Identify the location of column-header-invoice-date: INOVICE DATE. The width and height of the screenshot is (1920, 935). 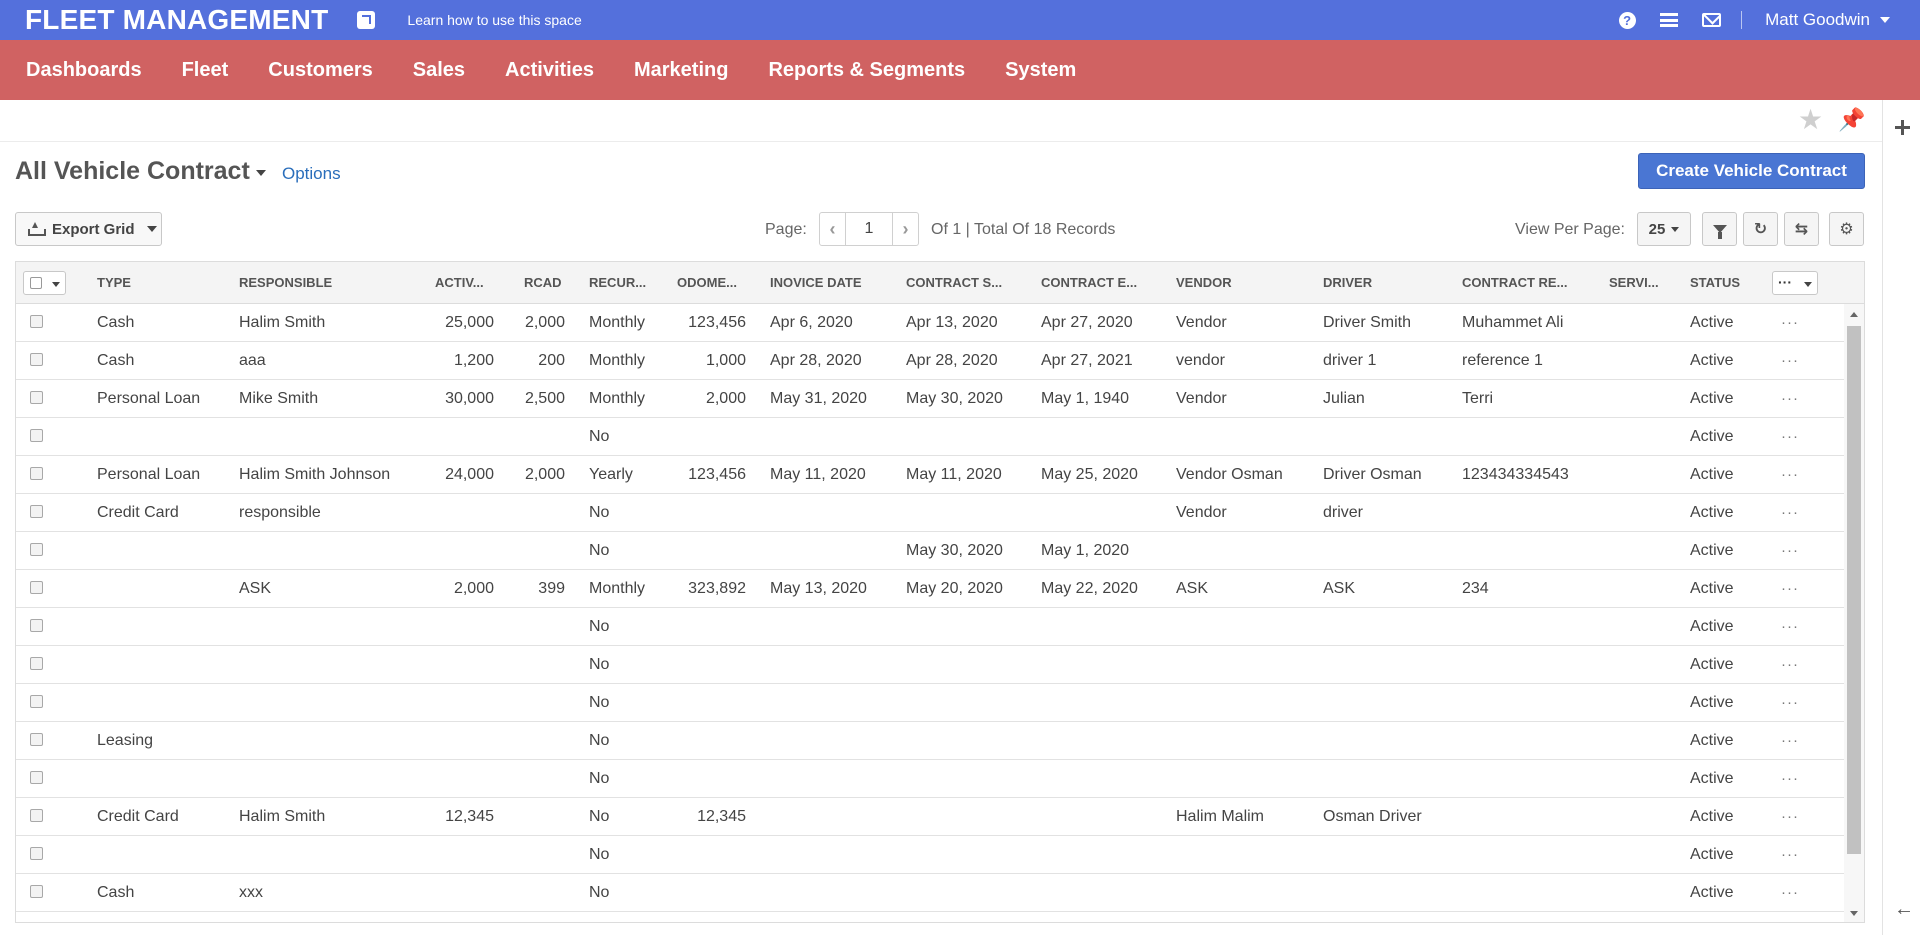
(835, 283).